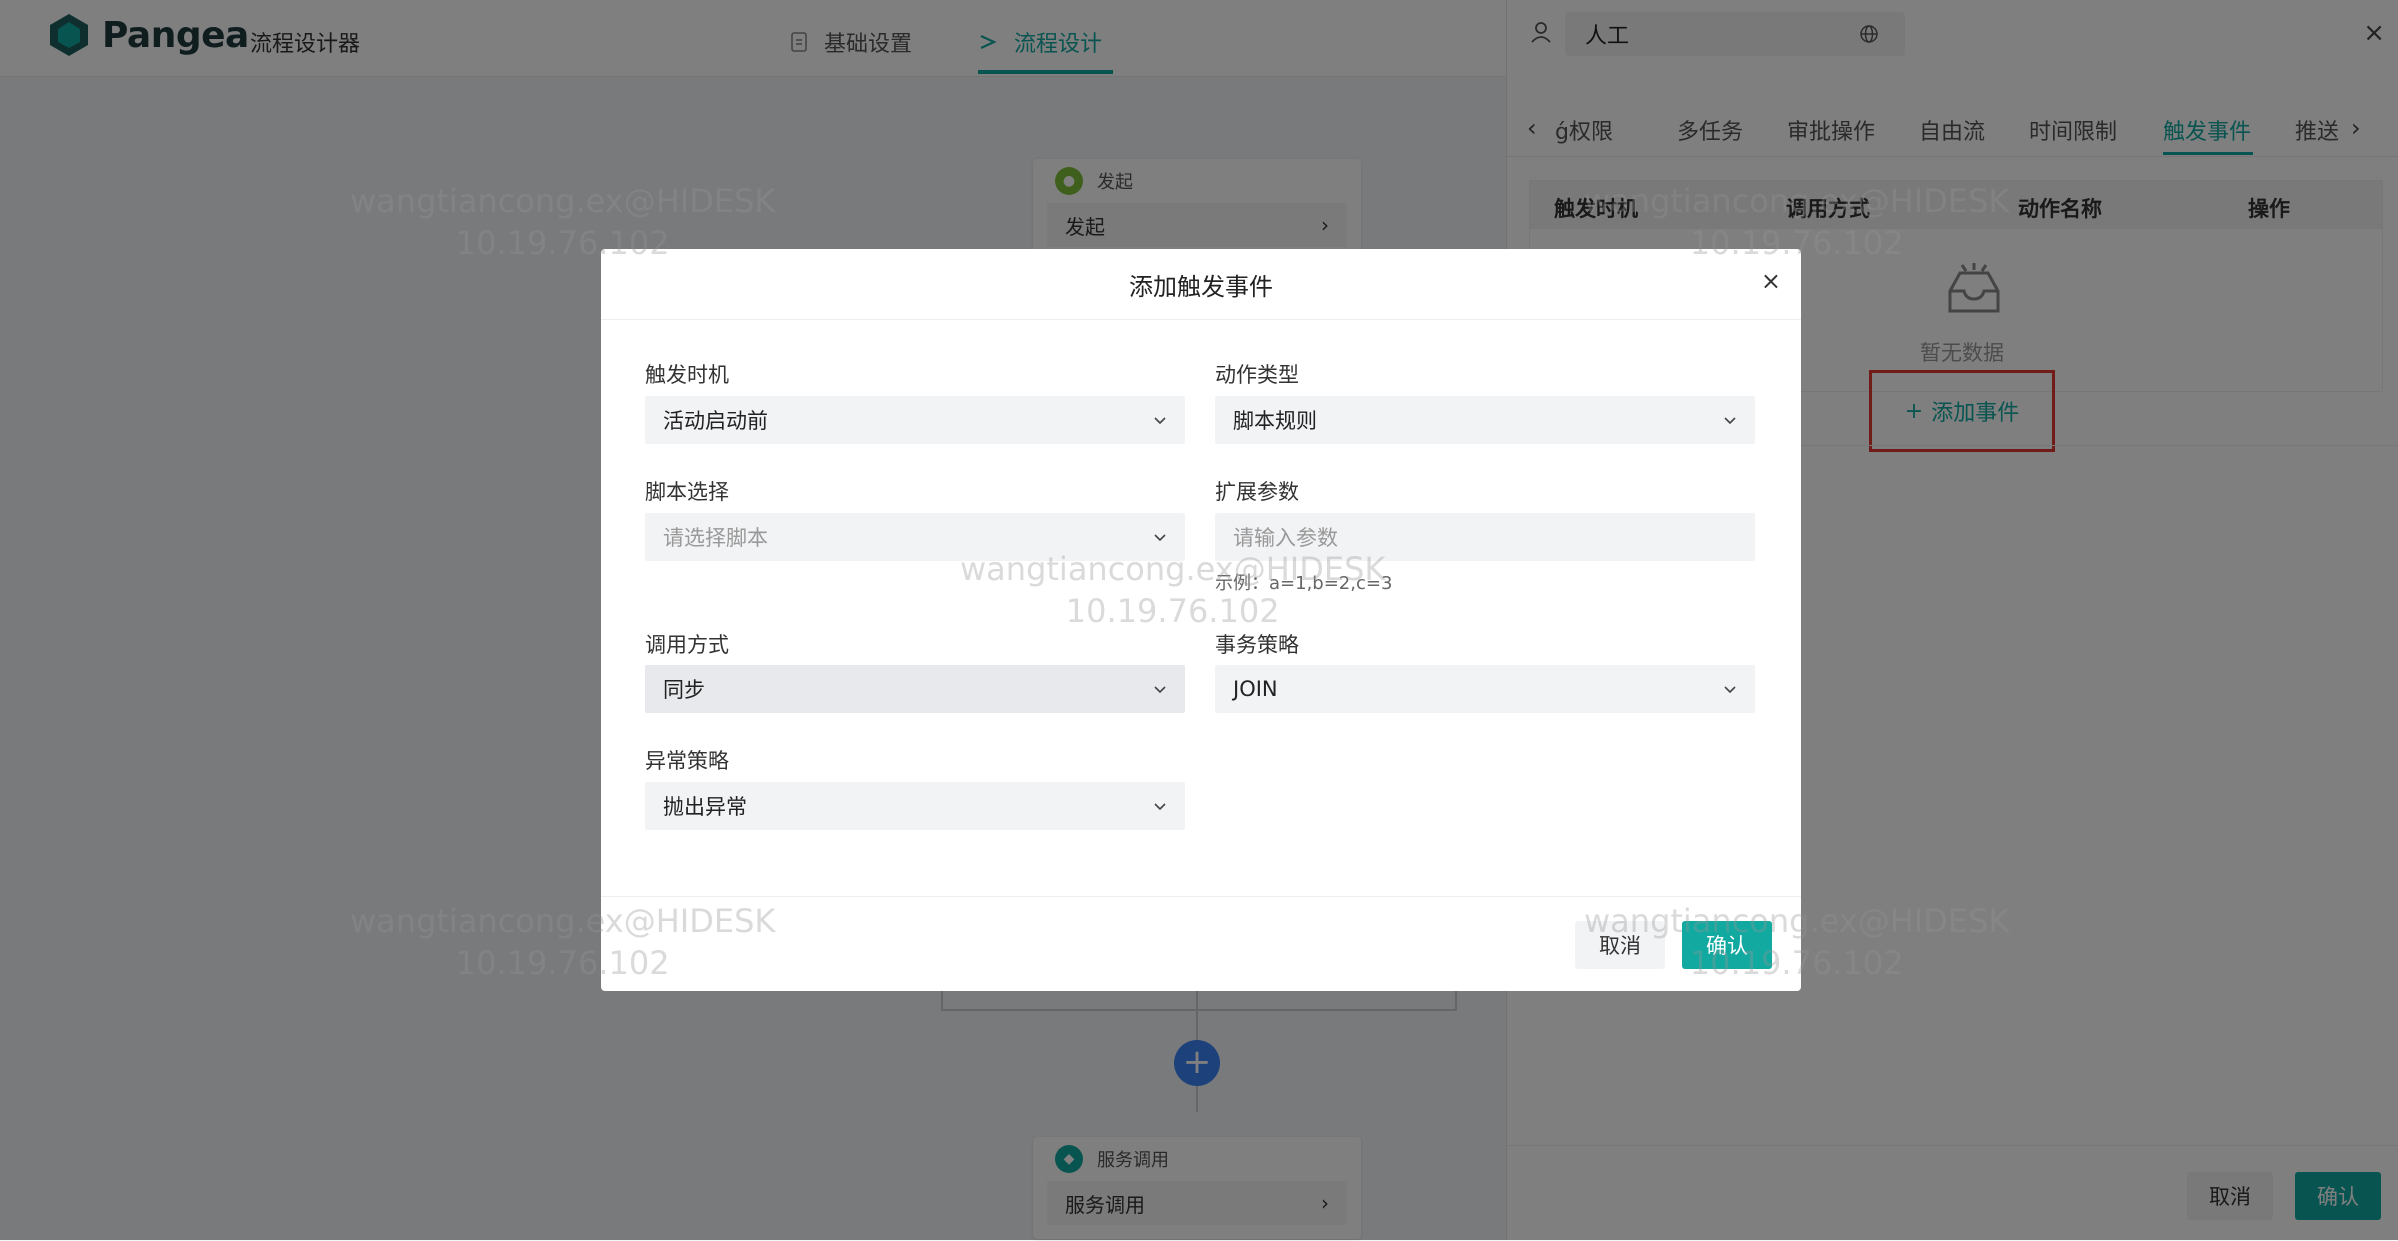 This screenshot has height=1241, width=2398. Describe the element at coordinates (1485, 420) in the screenshot. I see `action-type-select: 脚本规则` at that location.